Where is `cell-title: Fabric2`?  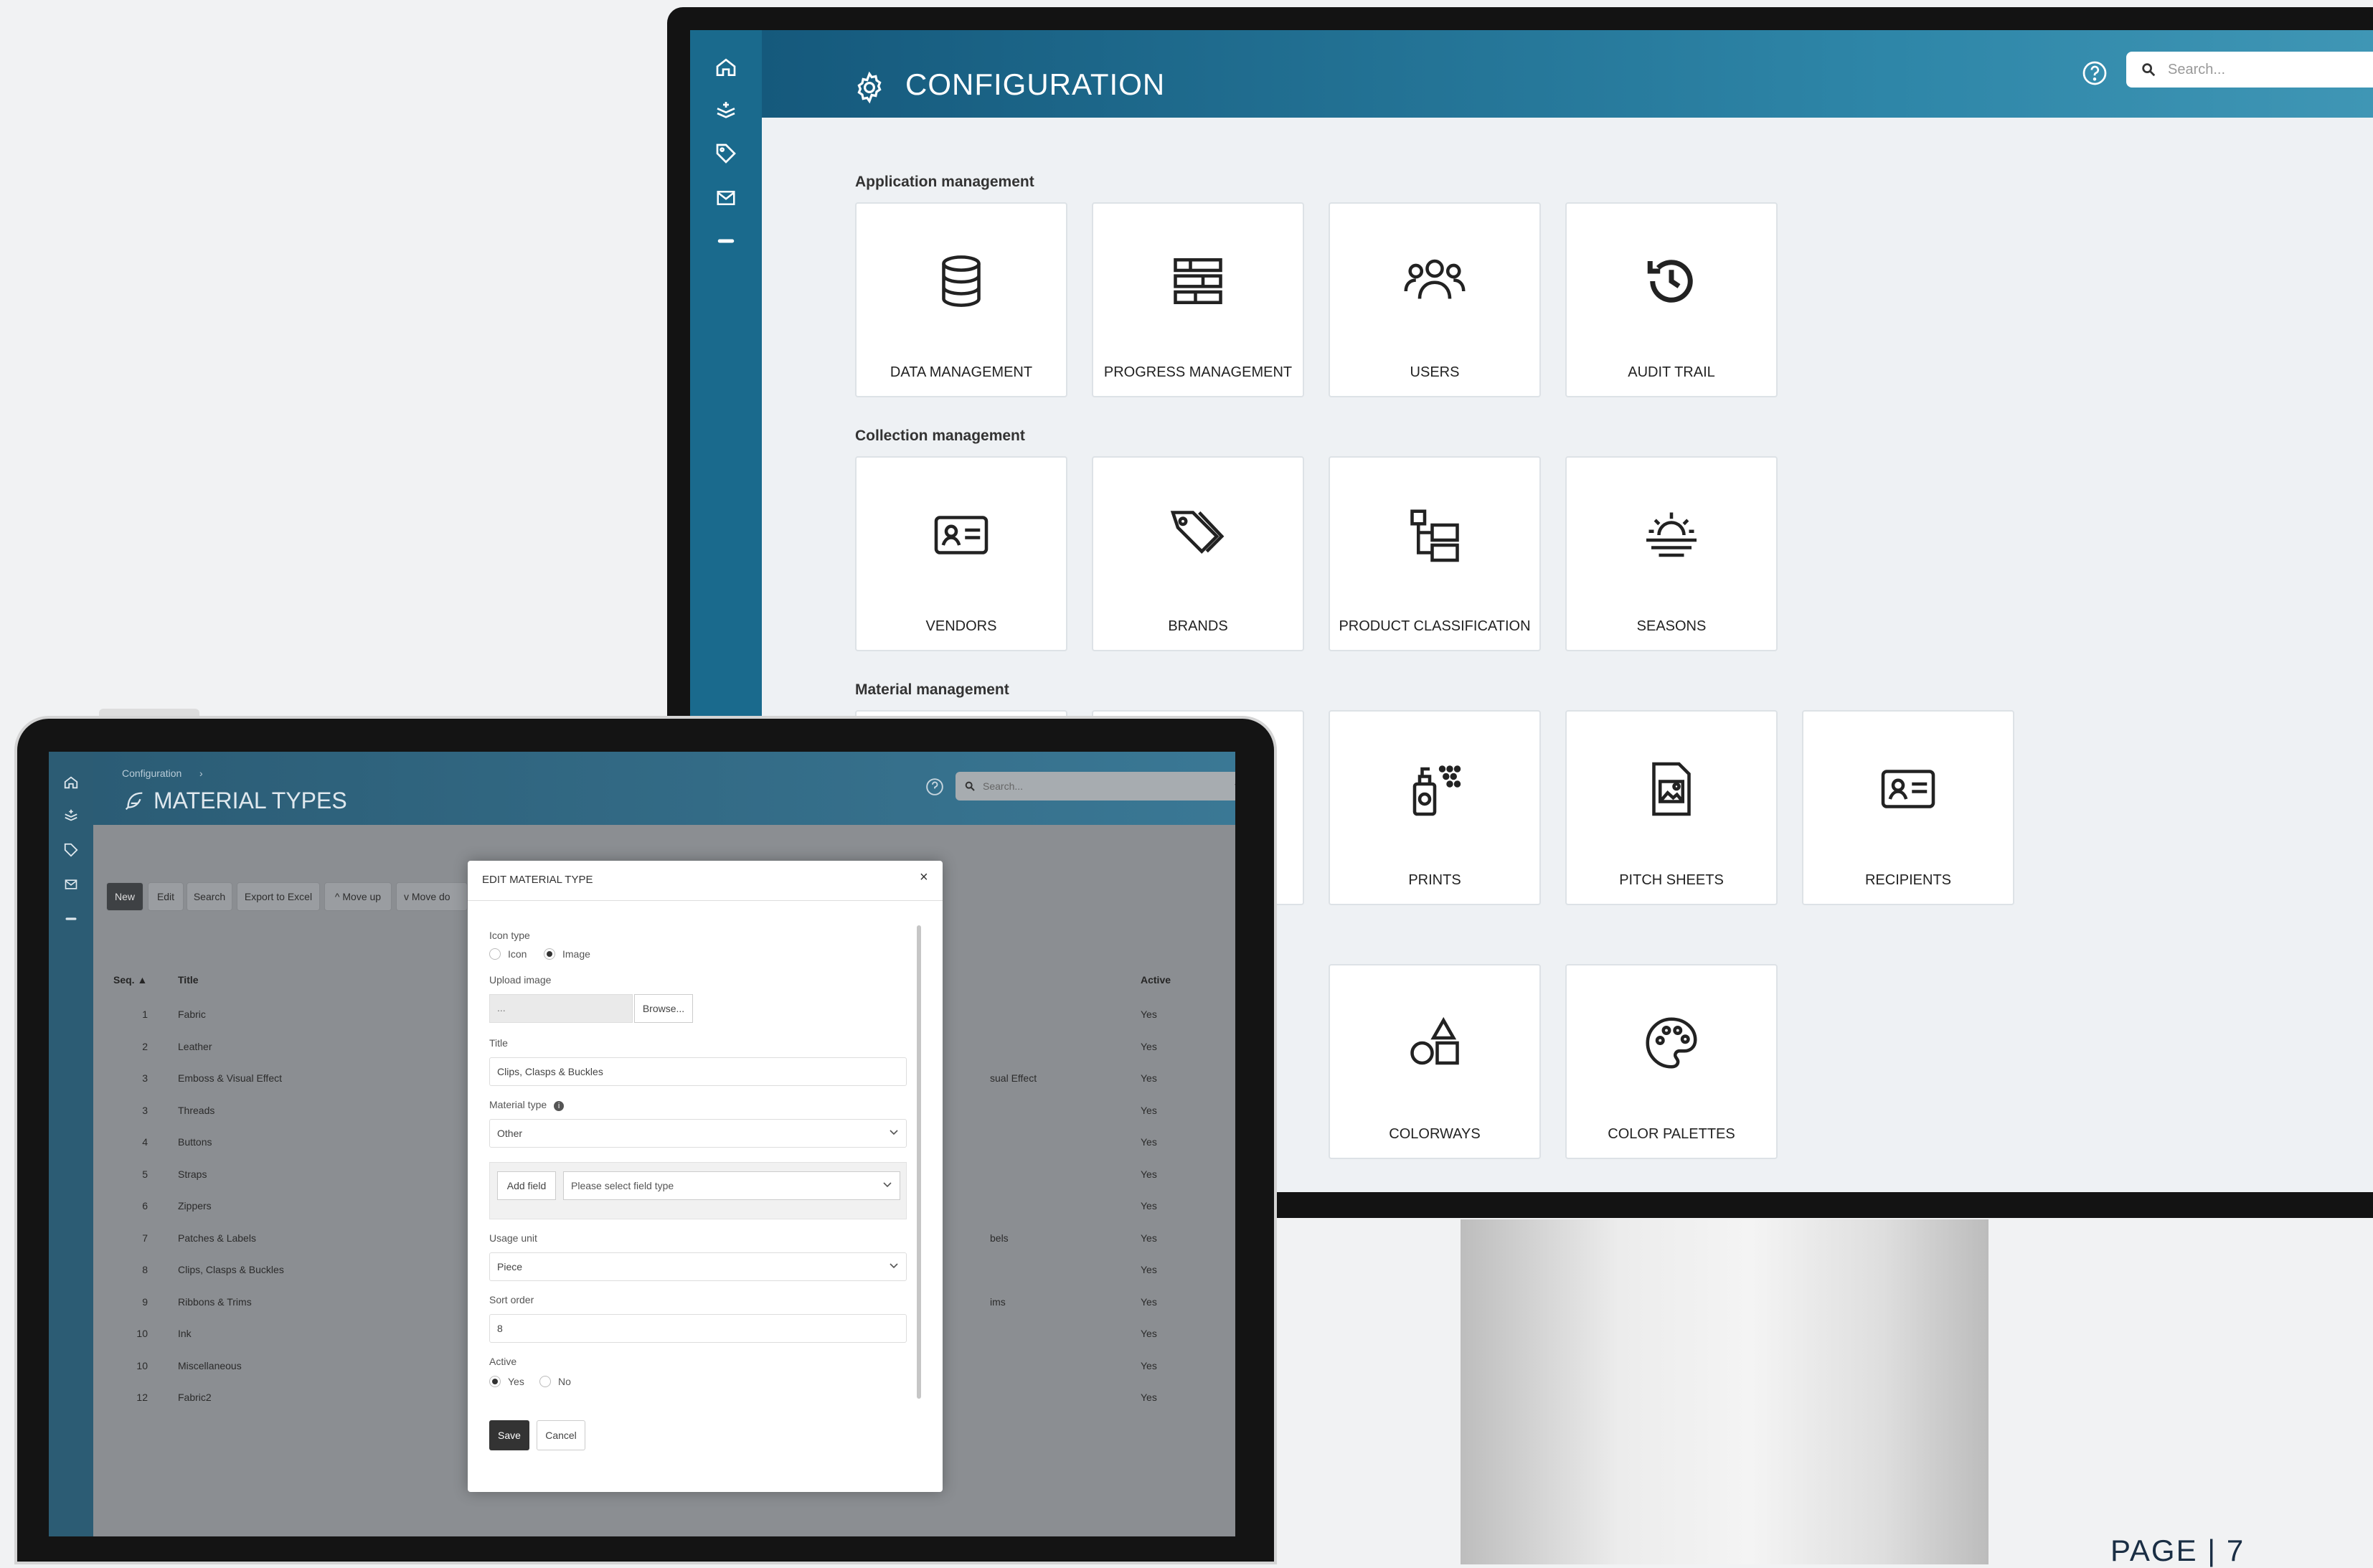 cell-title: Fabric2 is located at coordinates (195, 1398).